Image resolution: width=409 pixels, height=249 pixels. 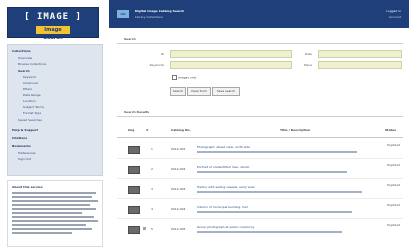 What do you see at coordinates (178, 189) in the screenshot?
I see `catalog-number: 0012-003` at bounding box center [178, 189].